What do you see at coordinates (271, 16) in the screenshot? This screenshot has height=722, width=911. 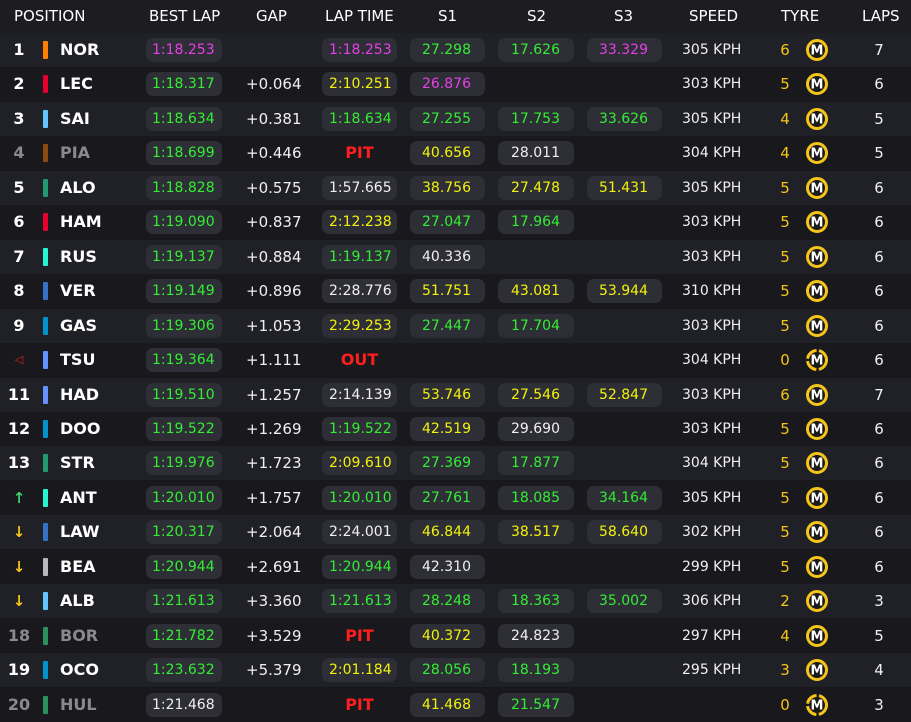 I see `header-gap: GAP` at bounding box center [271, 16].